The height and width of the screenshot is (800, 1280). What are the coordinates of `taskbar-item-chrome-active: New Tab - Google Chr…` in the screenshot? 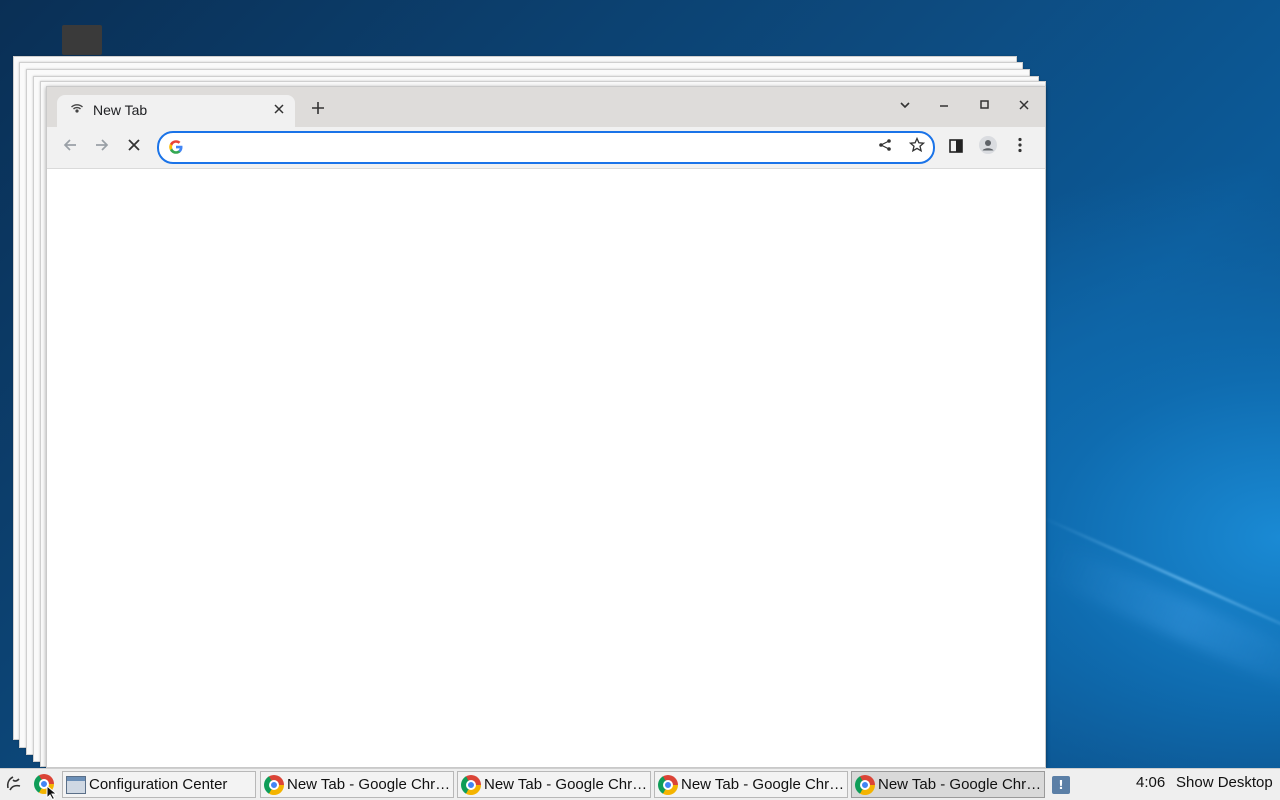 It's located at (948, 784).